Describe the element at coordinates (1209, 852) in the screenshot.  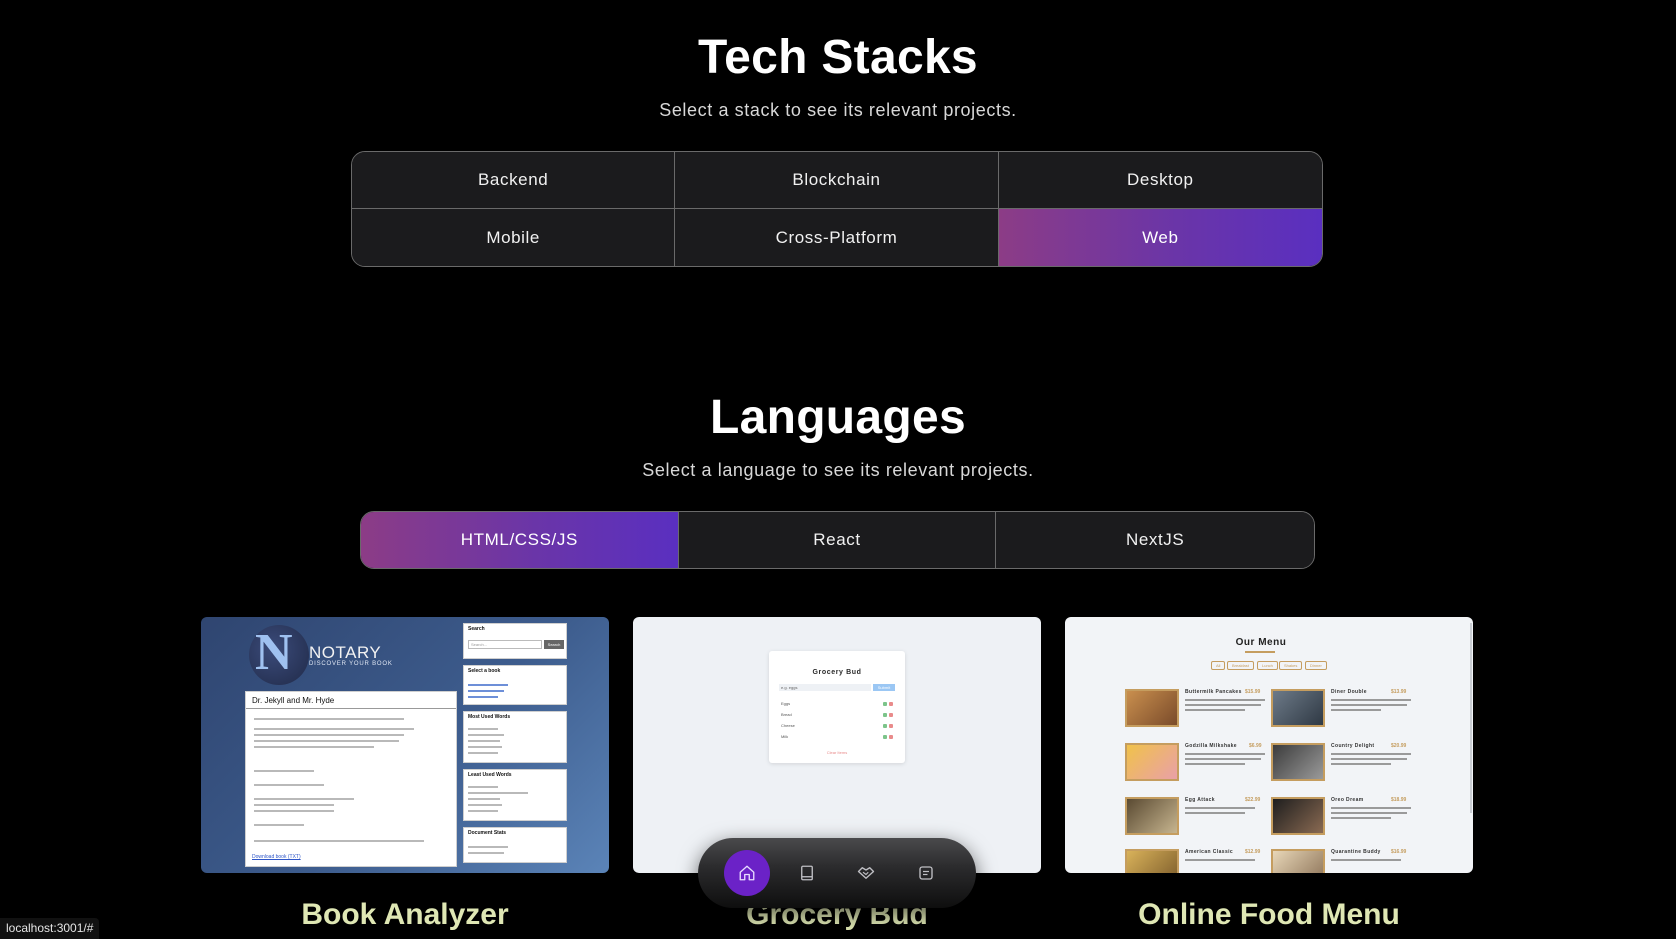
I see `menu-item-name: American Classic` at that location.